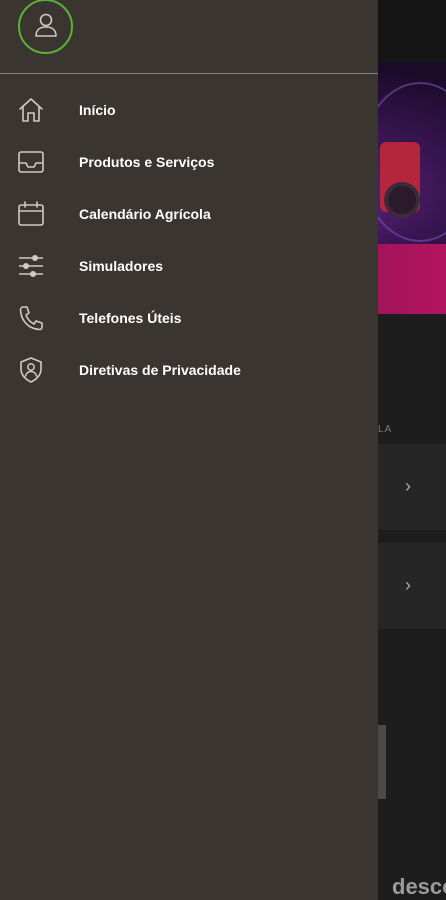 The image size is (446, 900). I want to click on user-icon, so click(46, 25).